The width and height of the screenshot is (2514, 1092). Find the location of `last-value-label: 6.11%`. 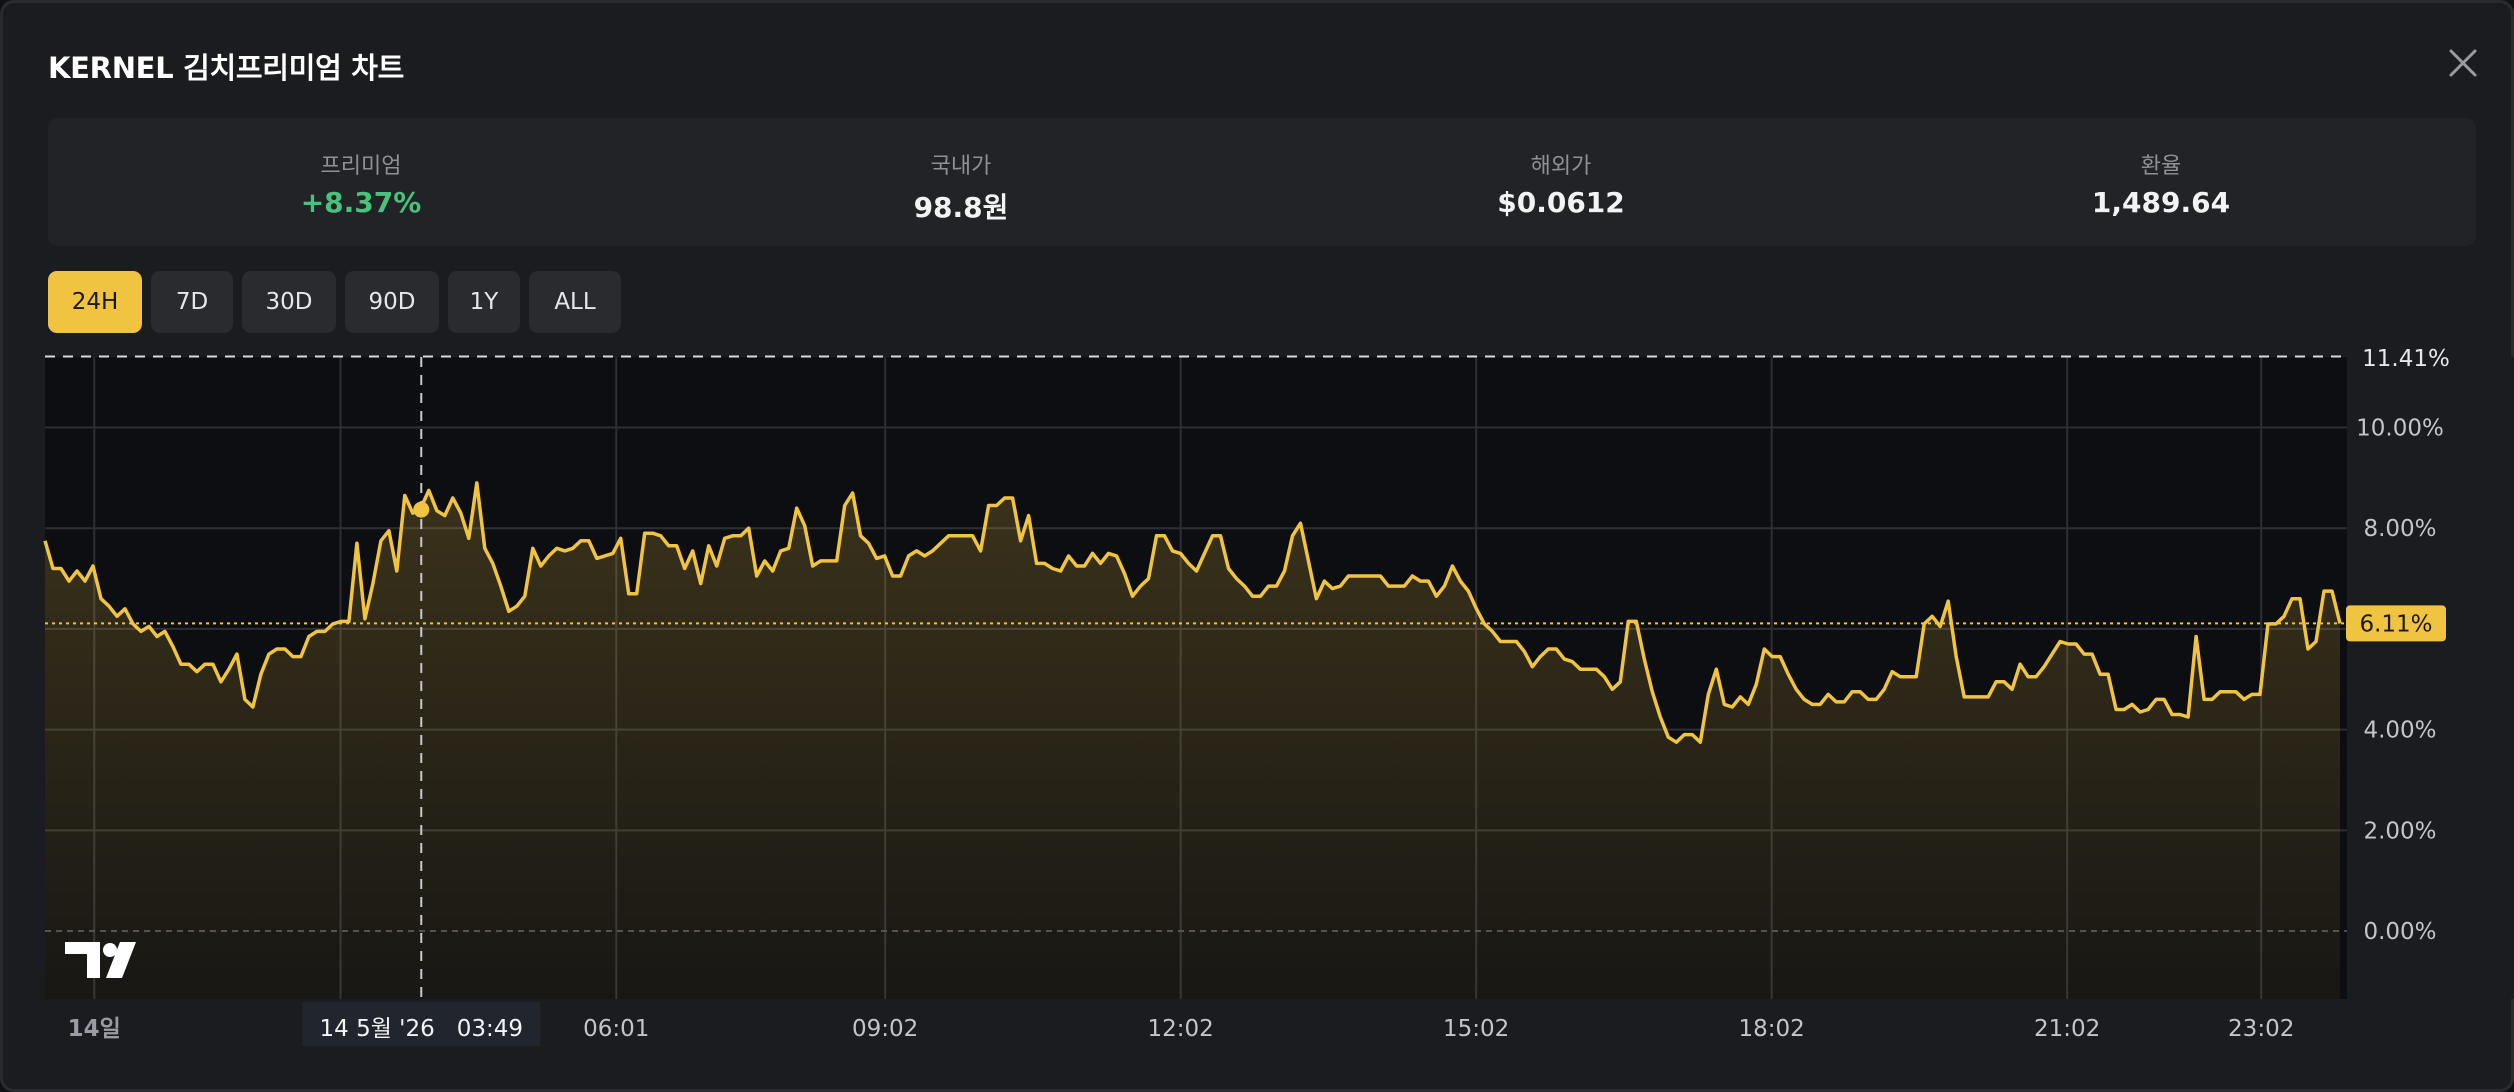

last-value-label: 6.11% is located at coordinates (2395, 624).